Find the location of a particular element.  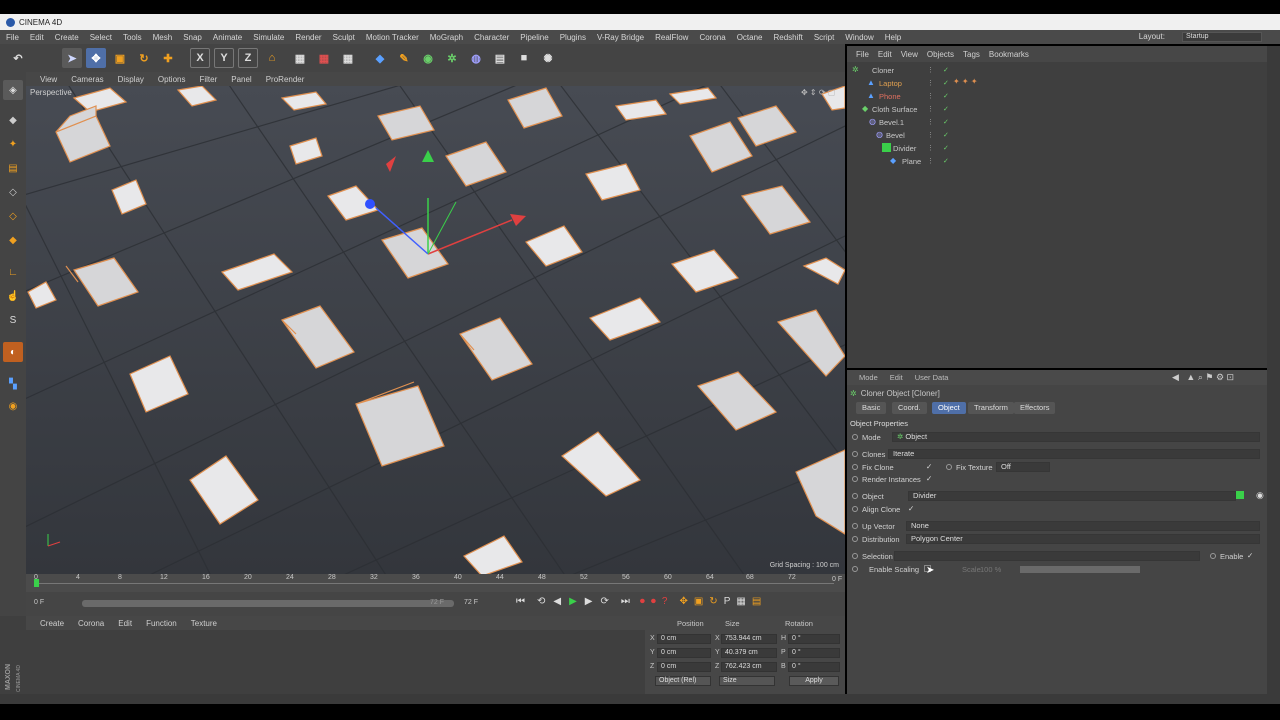

menu-script: Script is located at coordinates (824, 37).